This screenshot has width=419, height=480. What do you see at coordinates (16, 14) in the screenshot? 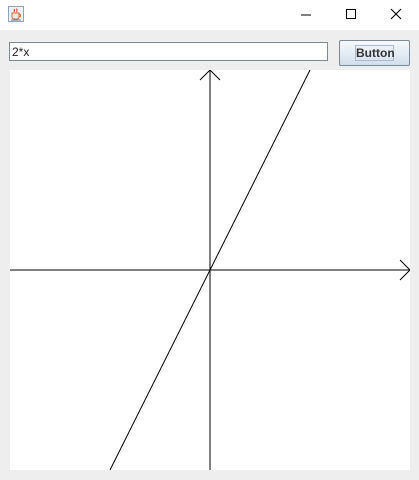
I see `java-cup-icon` at bounding box center [16, 14].